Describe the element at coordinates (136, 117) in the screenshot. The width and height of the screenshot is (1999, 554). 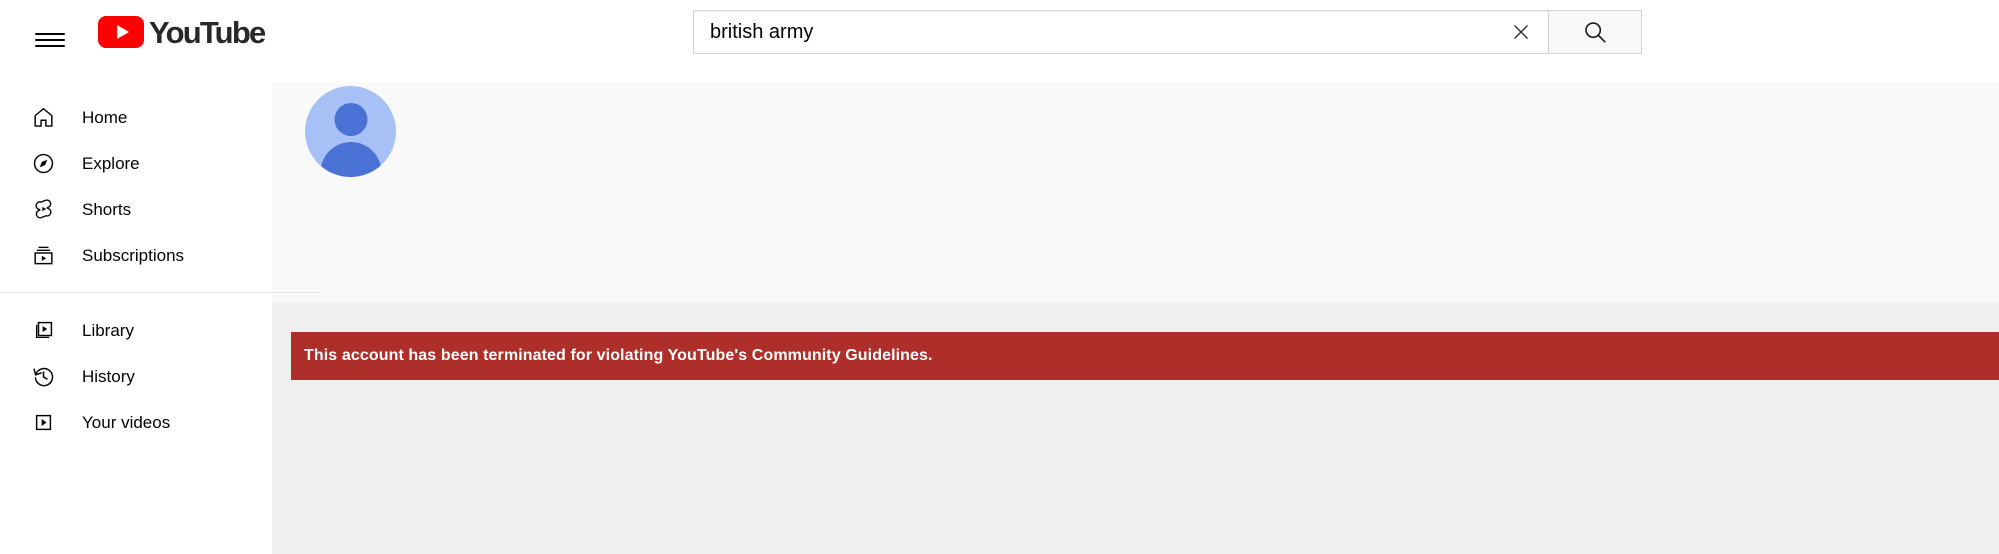
I see `sidebar-item-home: Home` at that location.